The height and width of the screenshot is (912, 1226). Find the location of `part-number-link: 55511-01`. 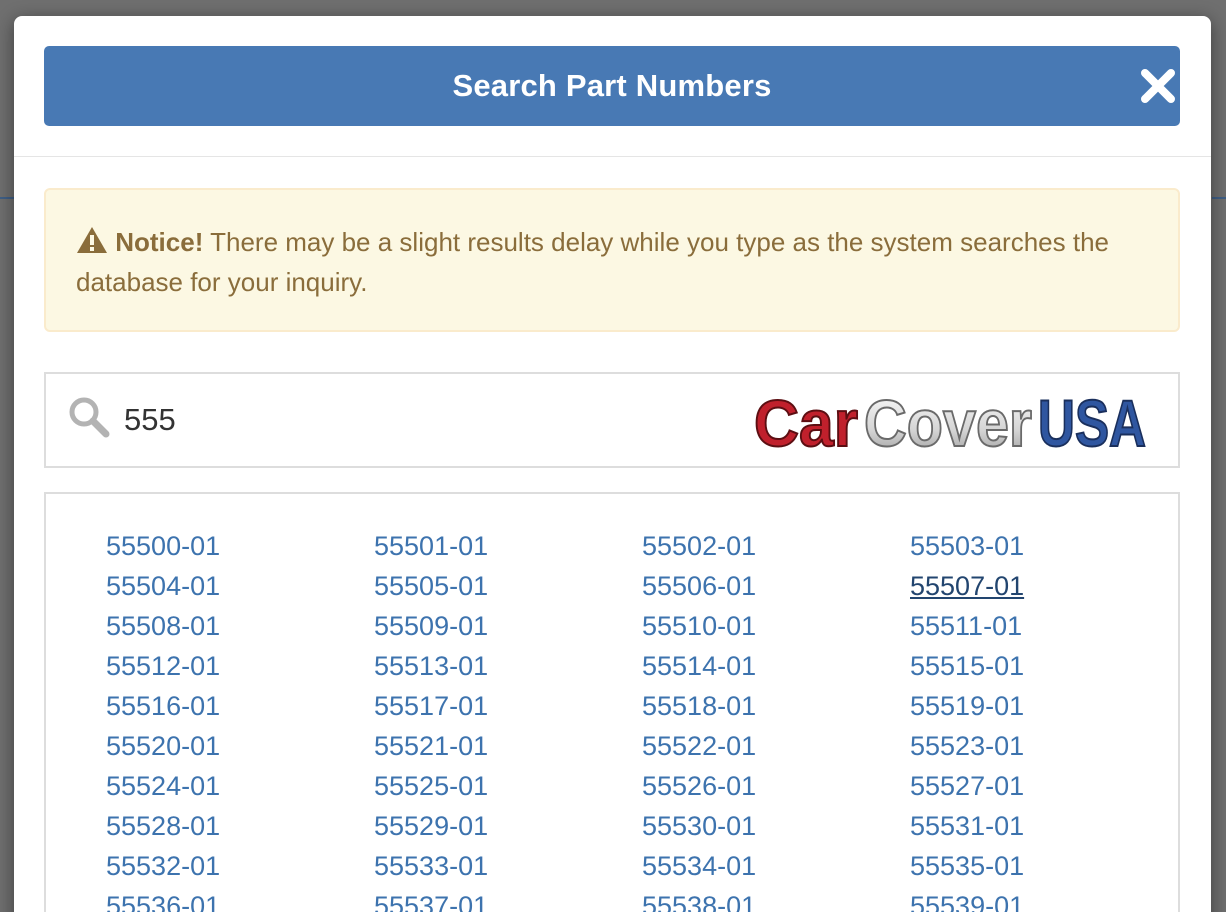

part-number-link: 55511-01 is located at coordinates (1044, 626).